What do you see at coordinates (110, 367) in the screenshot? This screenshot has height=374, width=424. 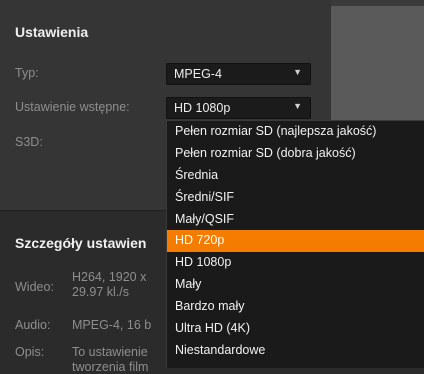 I see `description-line2: tworzenia film` at bounding box center [110, 367].